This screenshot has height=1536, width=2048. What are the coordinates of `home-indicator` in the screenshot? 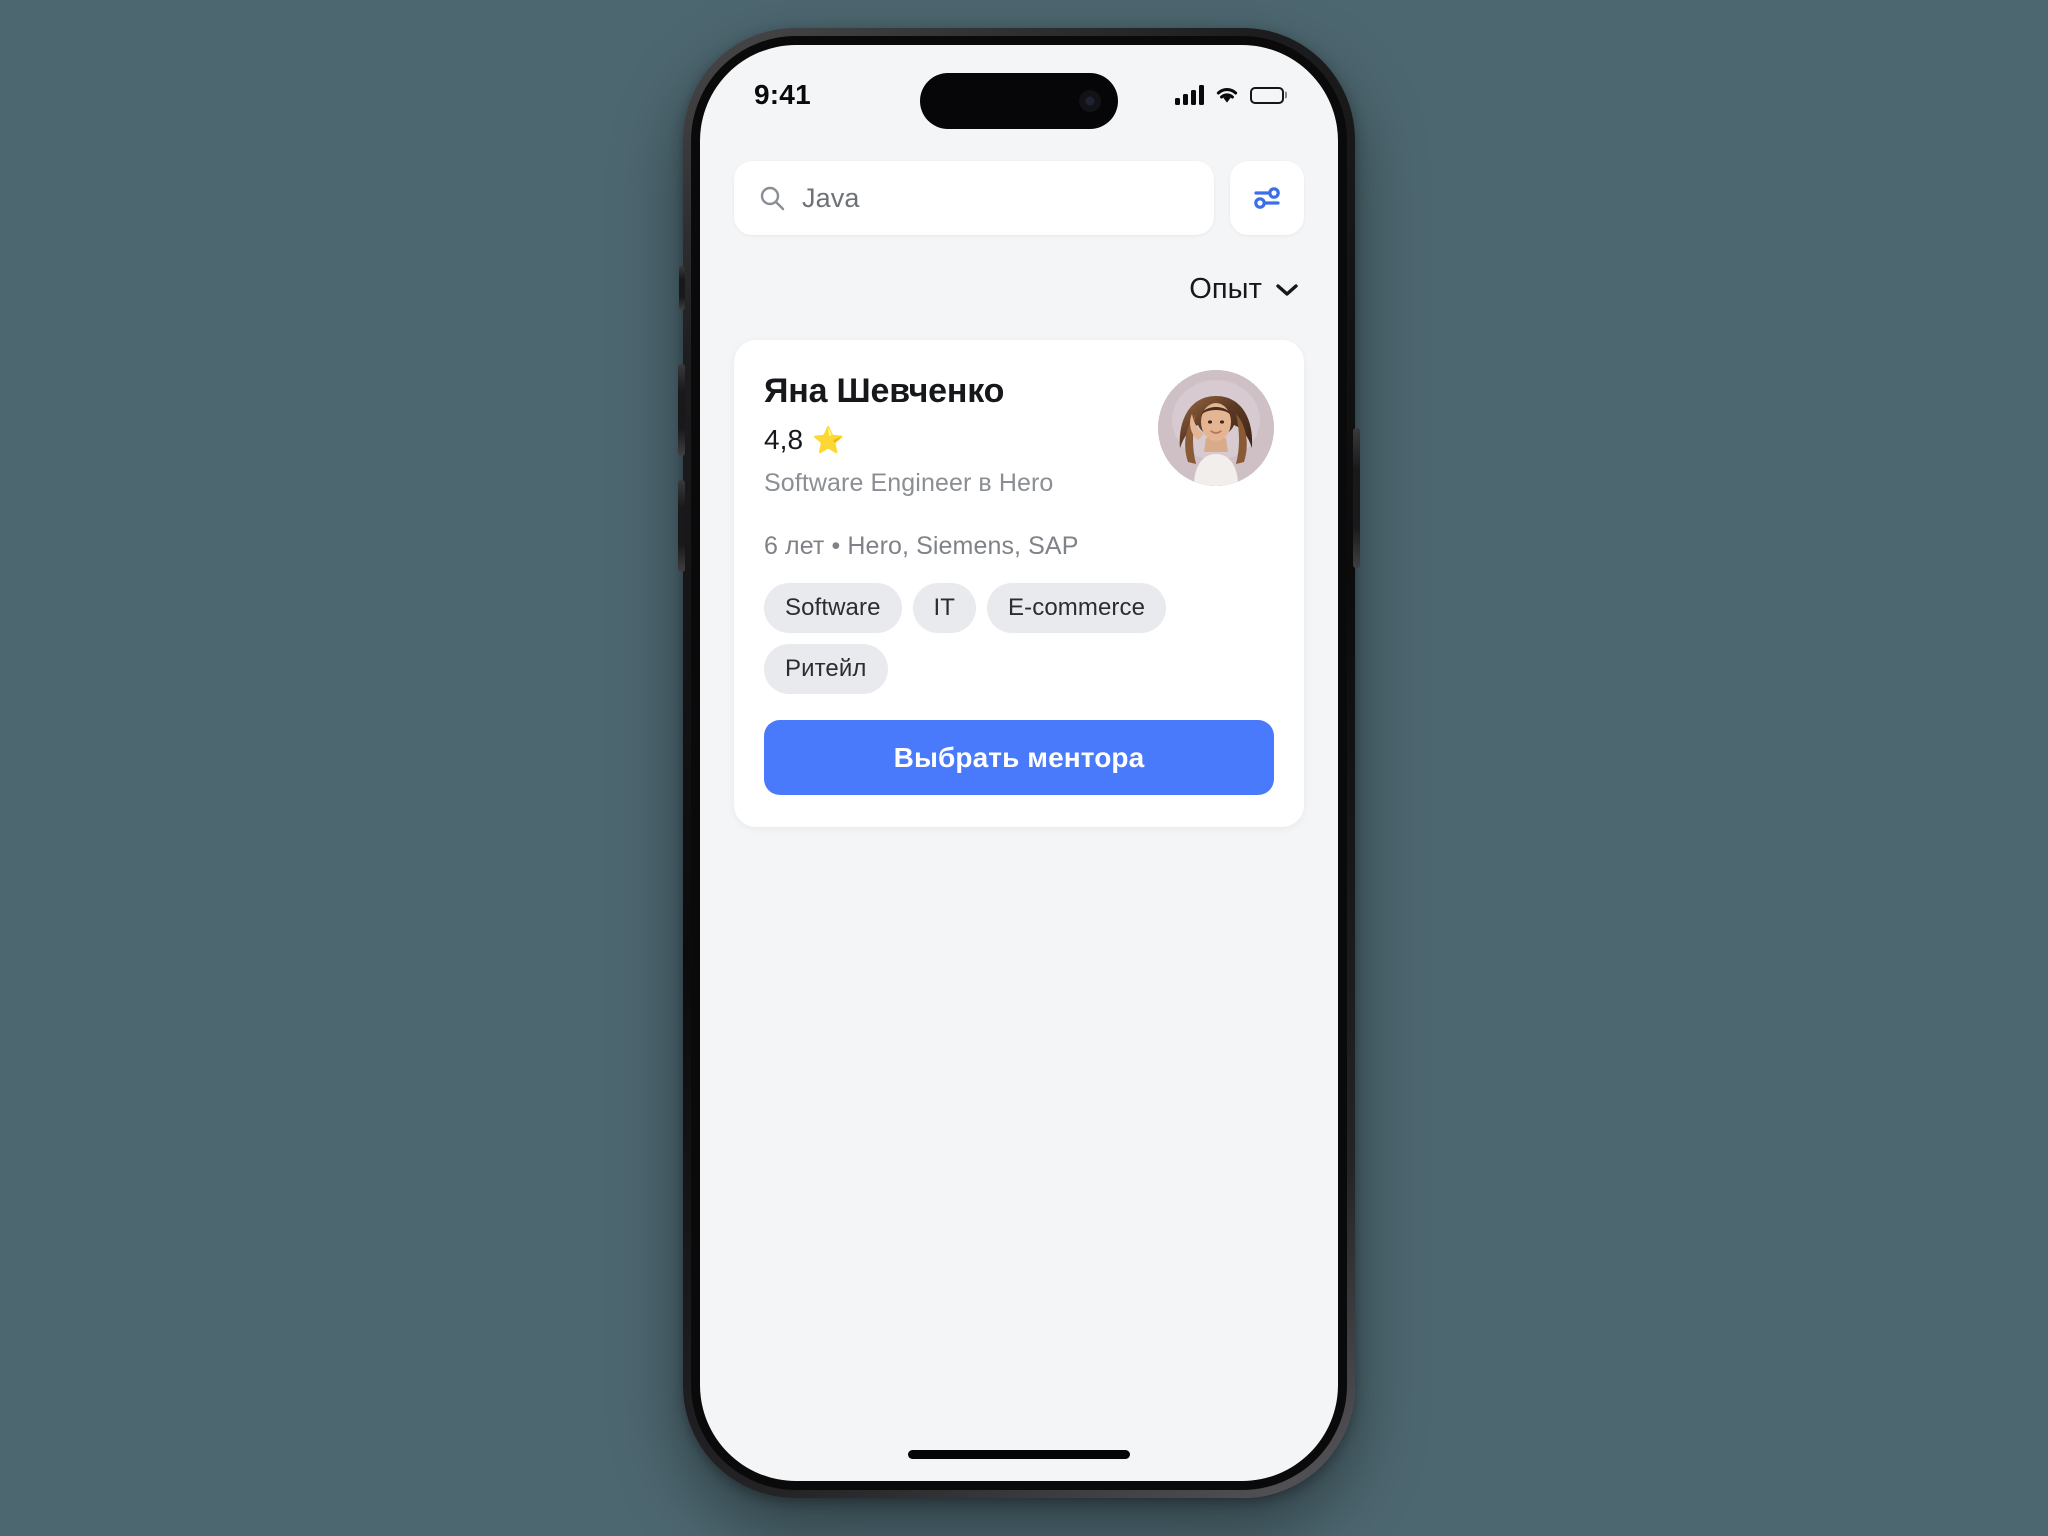 It's located at (1019, 1454).